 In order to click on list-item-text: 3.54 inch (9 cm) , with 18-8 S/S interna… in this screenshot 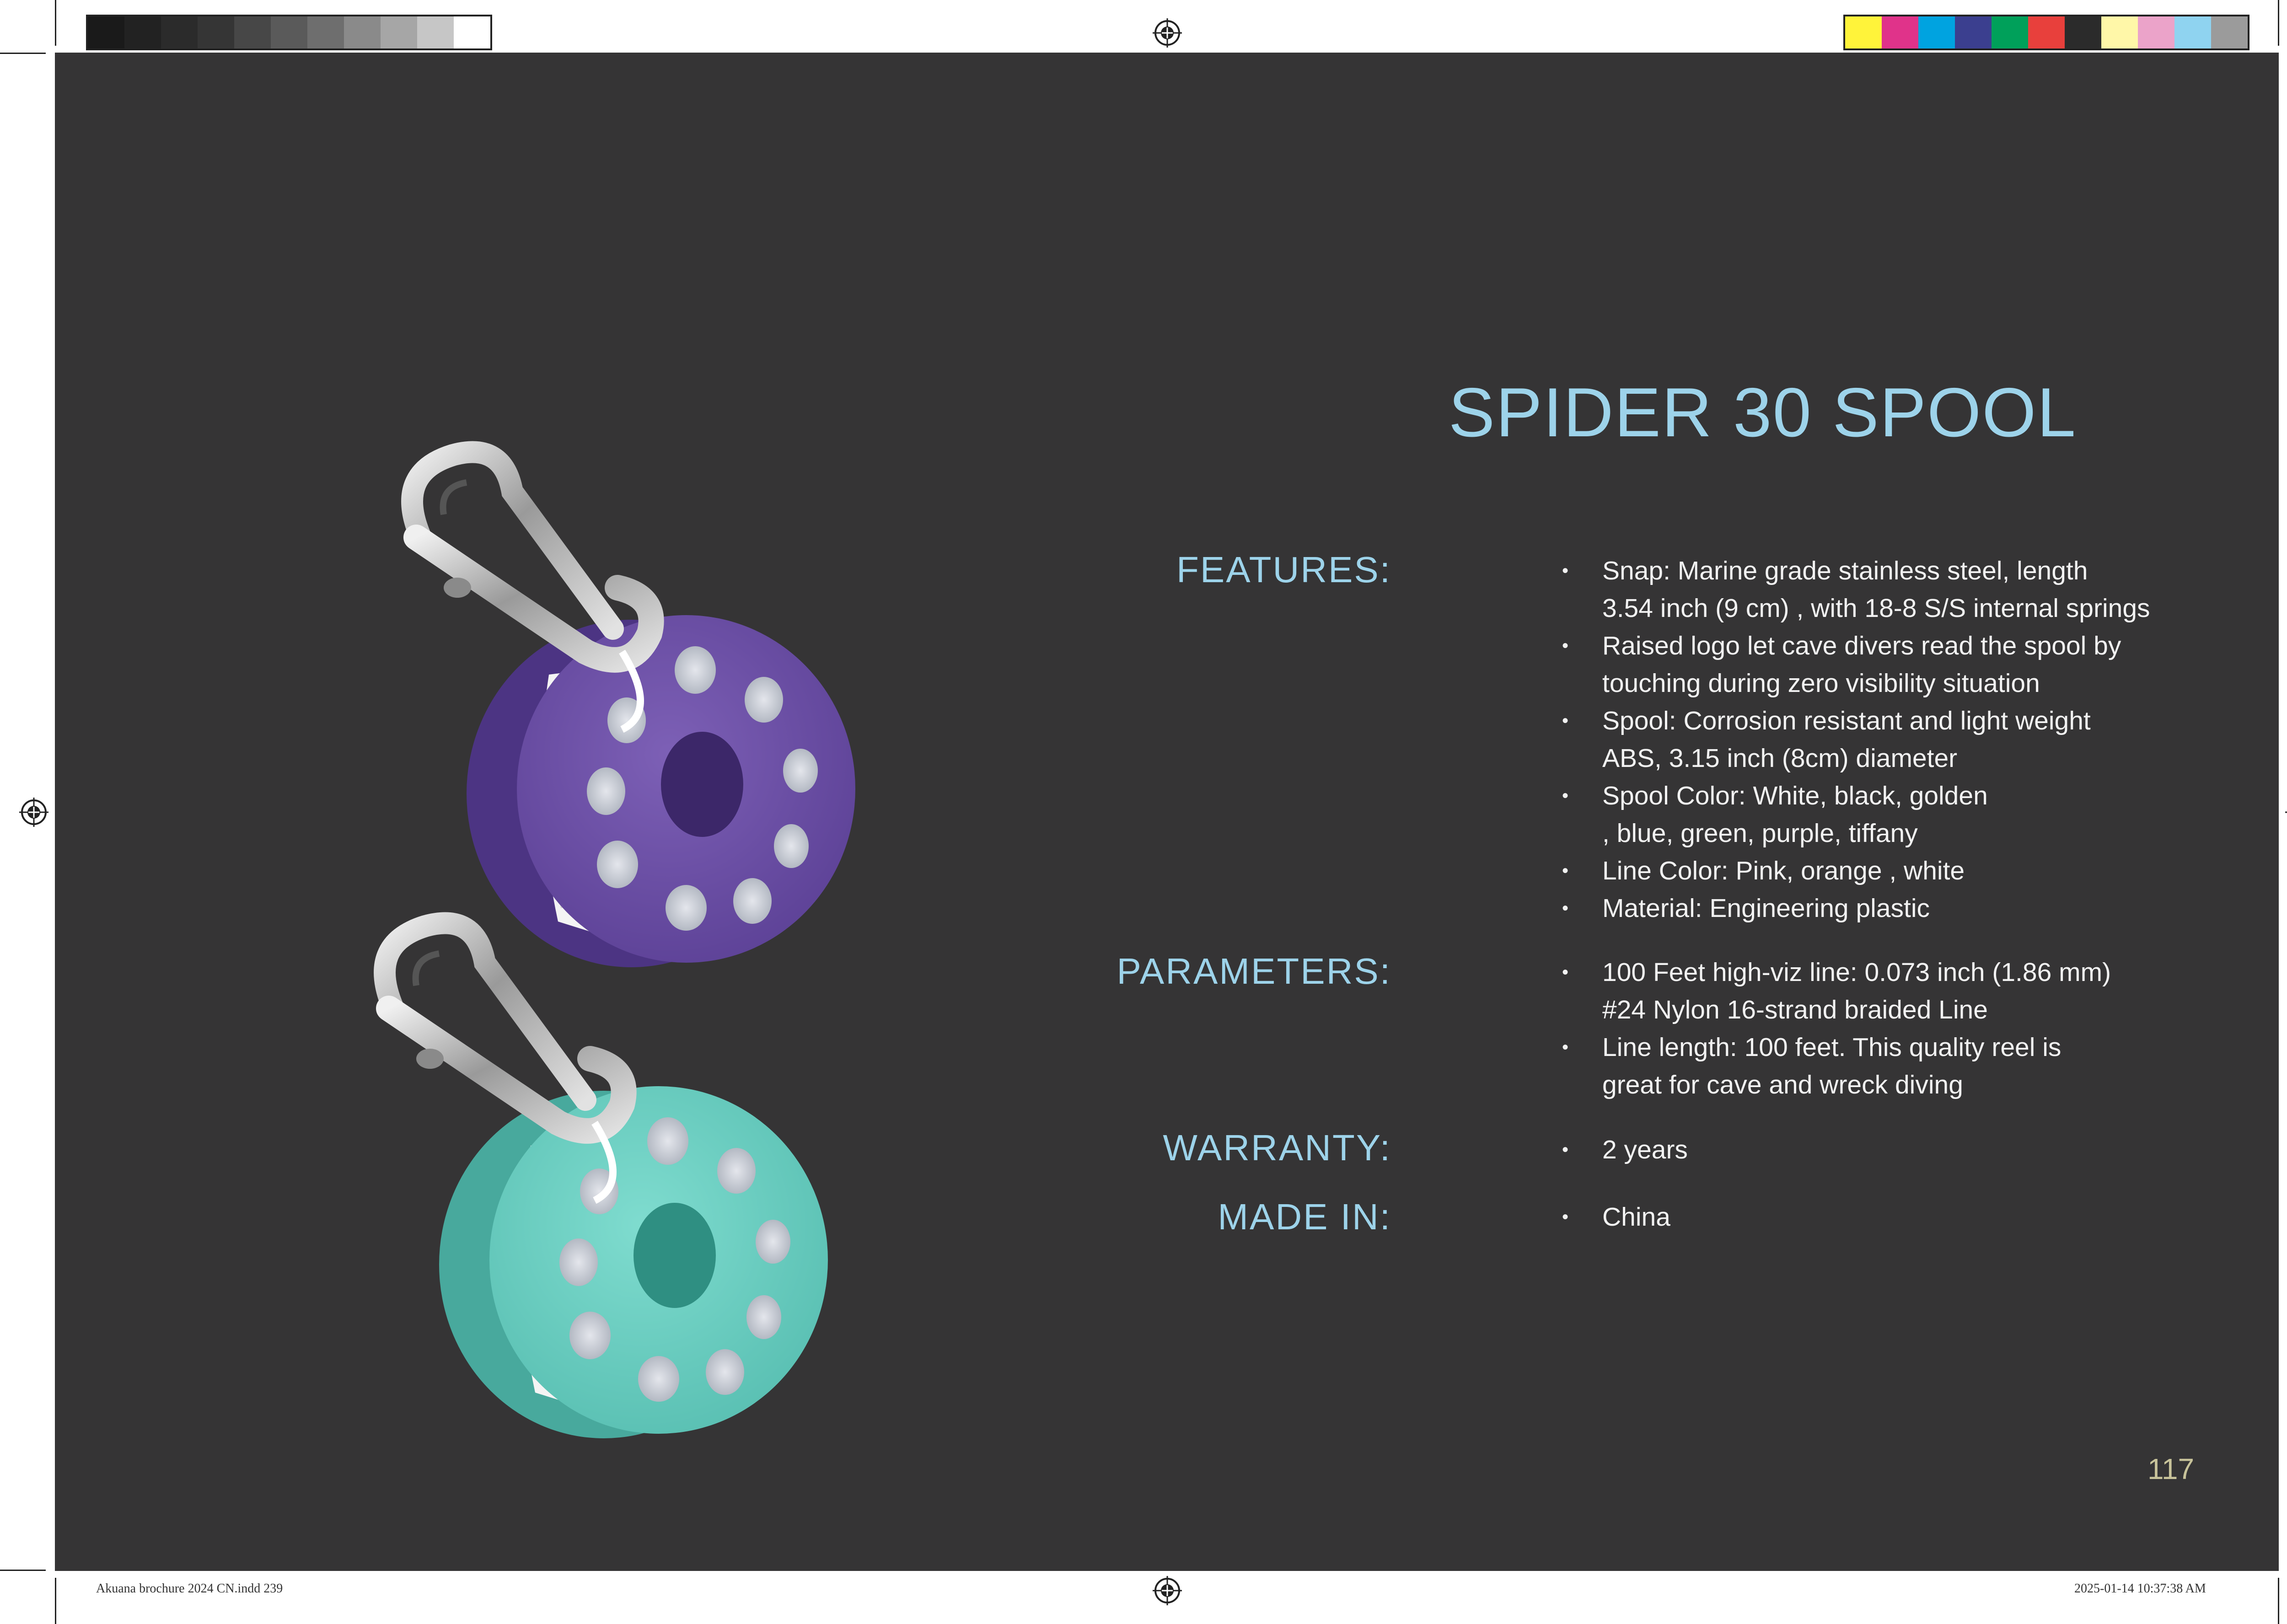, I will do `click(1876, 608)`.